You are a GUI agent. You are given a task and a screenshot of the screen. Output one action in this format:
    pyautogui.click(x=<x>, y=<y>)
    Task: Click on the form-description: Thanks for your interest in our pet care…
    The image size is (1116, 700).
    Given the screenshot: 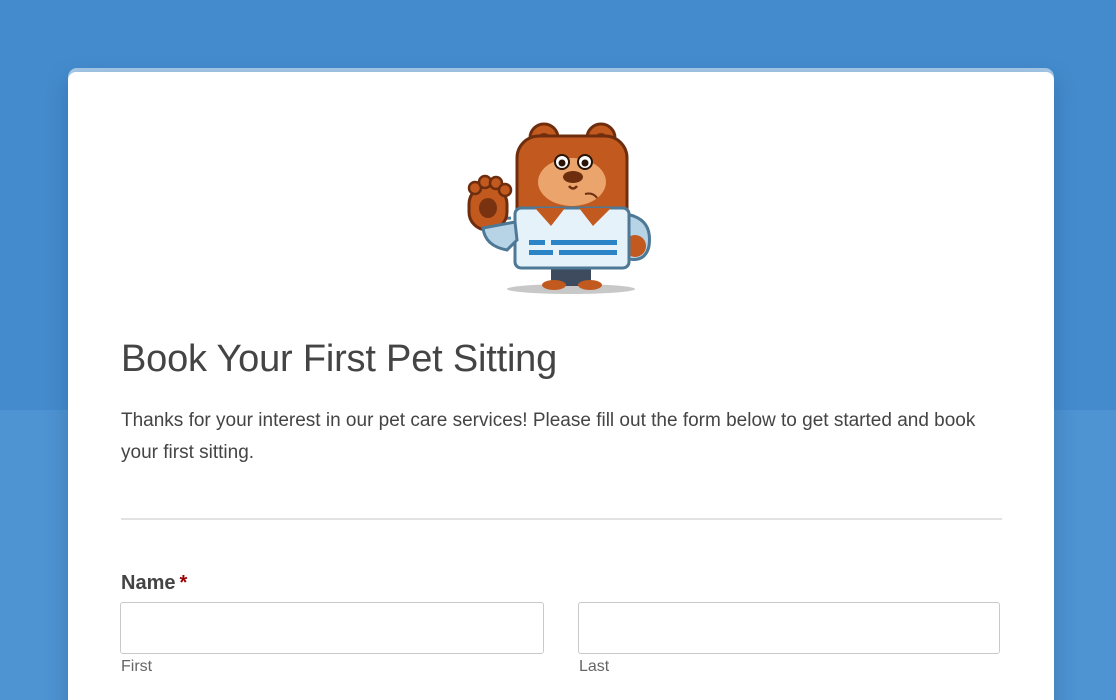 What is the action you would take?
    pyautogui.click(x=548, y=436)
    